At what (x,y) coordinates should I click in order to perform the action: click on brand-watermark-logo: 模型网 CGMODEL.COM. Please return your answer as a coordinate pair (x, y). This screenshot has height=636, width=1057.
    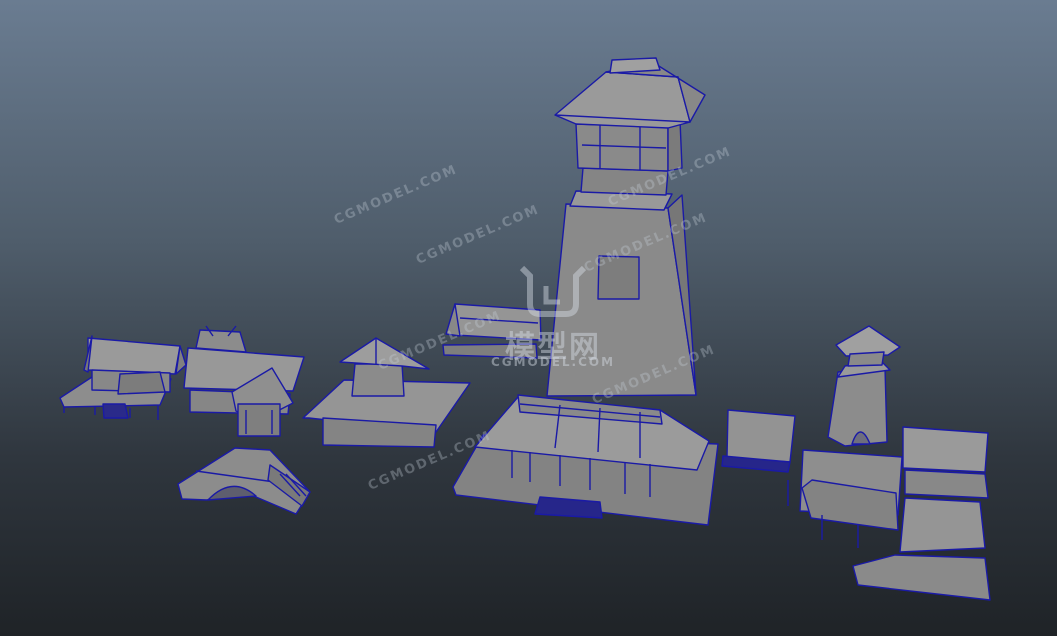
    Looking at the image, I should click on (553, 319).